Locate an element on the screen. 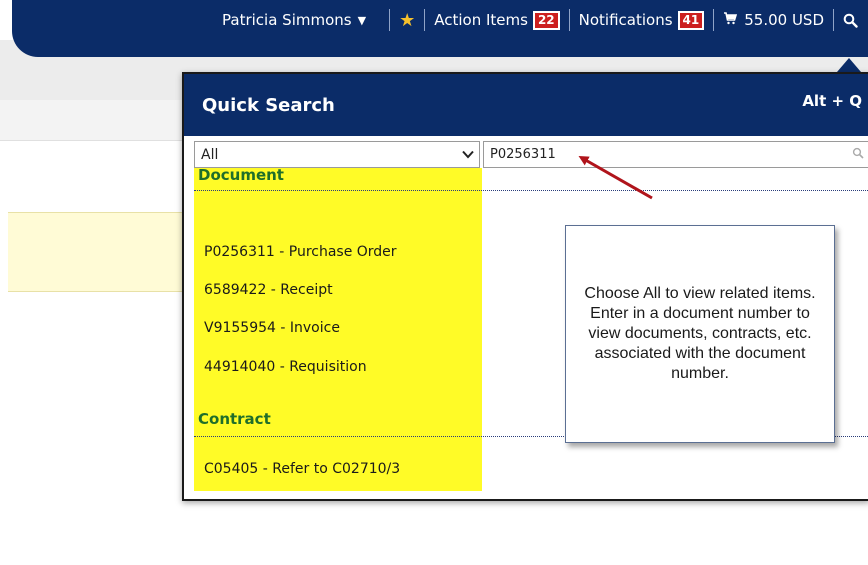 The image size is (868, 565). section-divider is located at coordinates (531, 190).